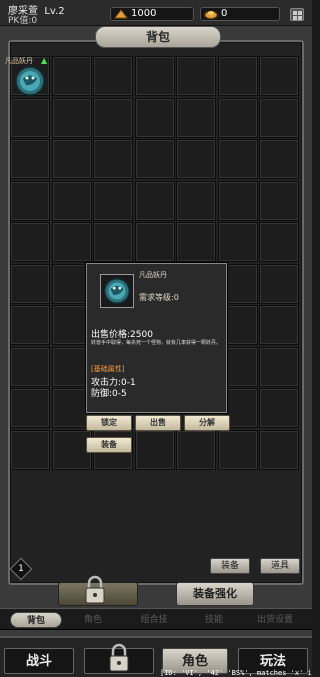  What do you see at coordinates (236, 673) in the screenshot?
I see `footer-overlay-text: [ID: 'VI', '42' 'BS%', matches 'x' in` at bounding box center [236, 673].